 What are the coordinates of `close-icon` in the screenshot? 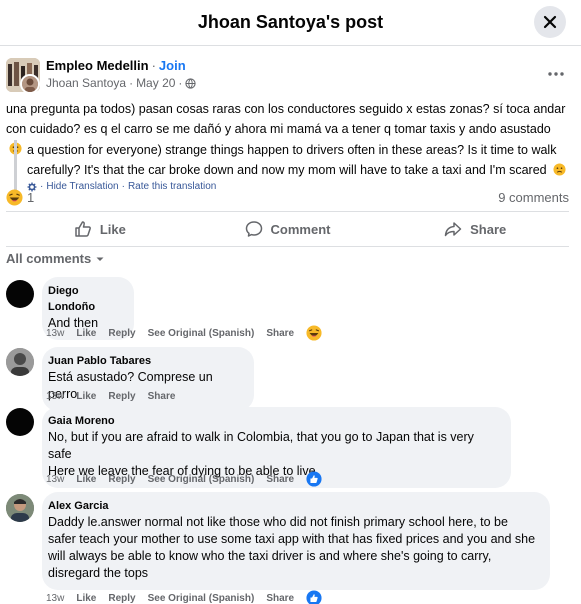 It's located at (550, 22).